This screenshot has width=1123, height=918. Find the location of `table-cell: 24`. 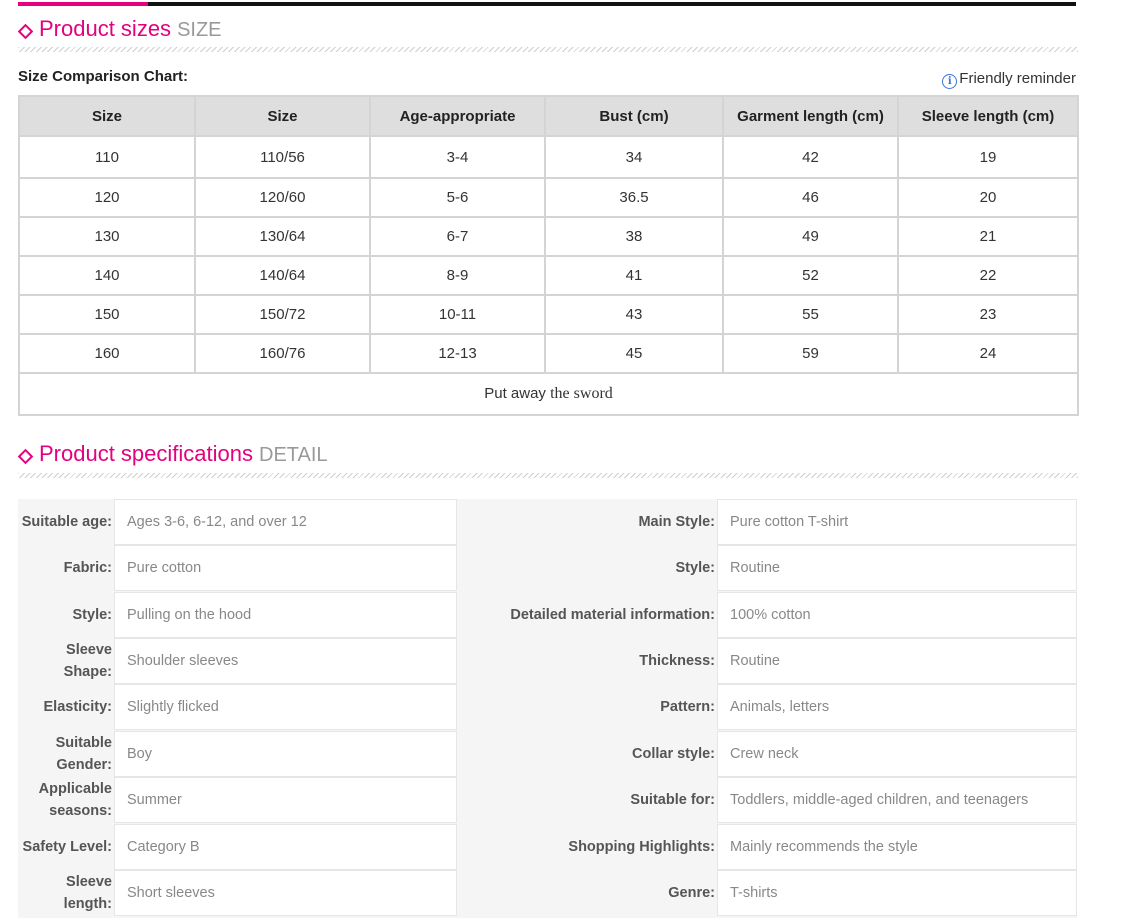

table-cell: 24 is located at coordinates (988, 353).